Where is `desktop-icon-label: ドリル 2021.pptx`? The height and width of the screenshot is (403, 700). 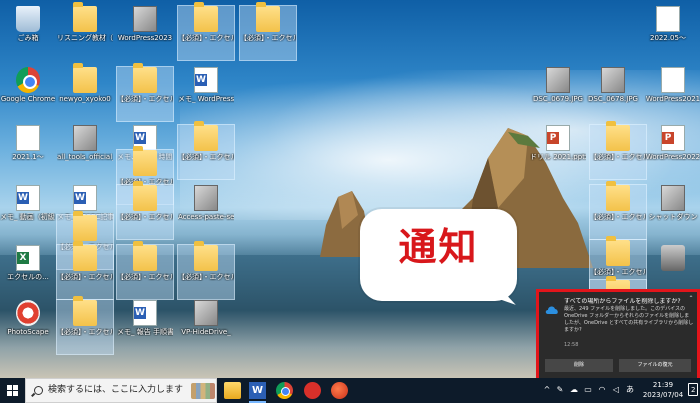 desktop-icon-label: ドリル 2021.pptx is located at coordinates (558, 157).